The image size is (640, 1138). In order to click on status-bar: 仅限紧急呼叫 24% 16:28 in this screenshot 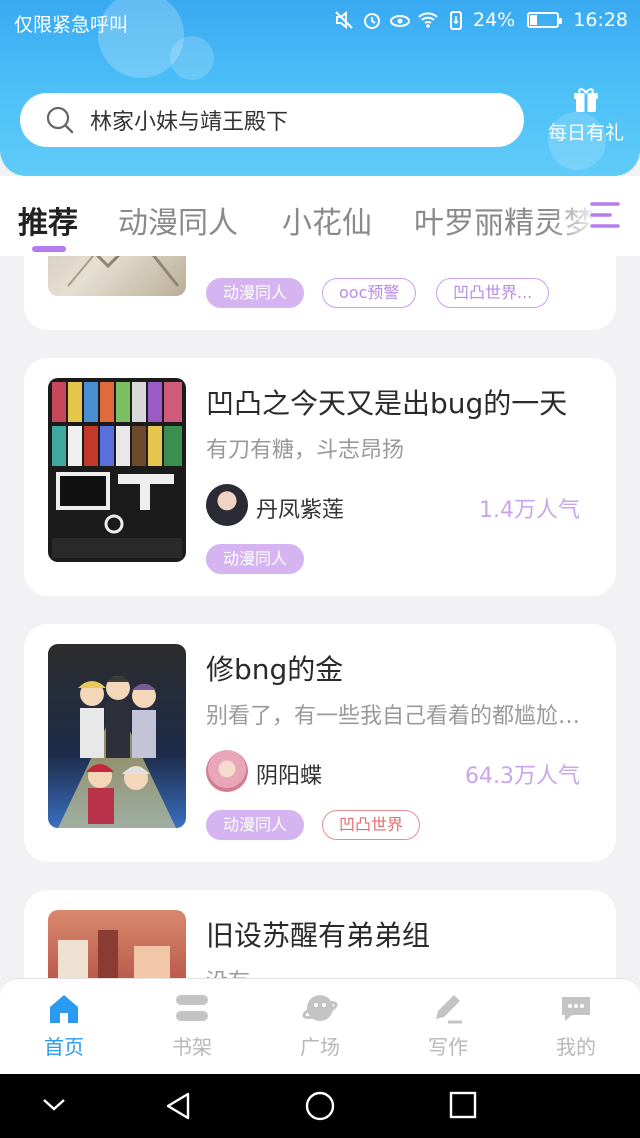, I will do `click(320, 22)`.